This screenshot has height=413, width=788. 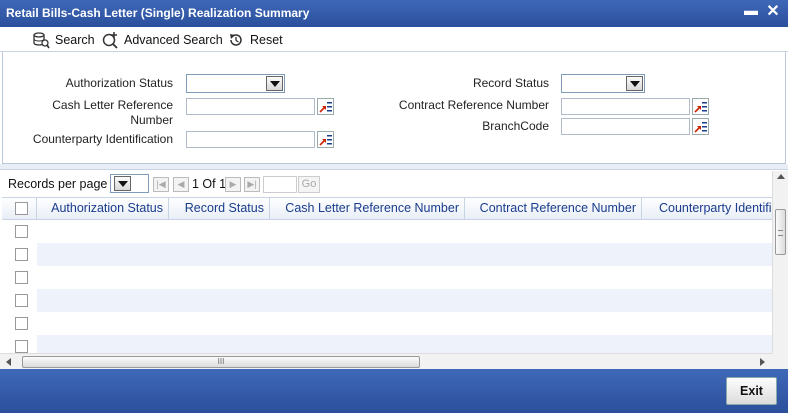 What do you see at coordinates (751, 11) in the screenshot?
I see `minimize-icon: ▬` at bounding box center [751, 11].